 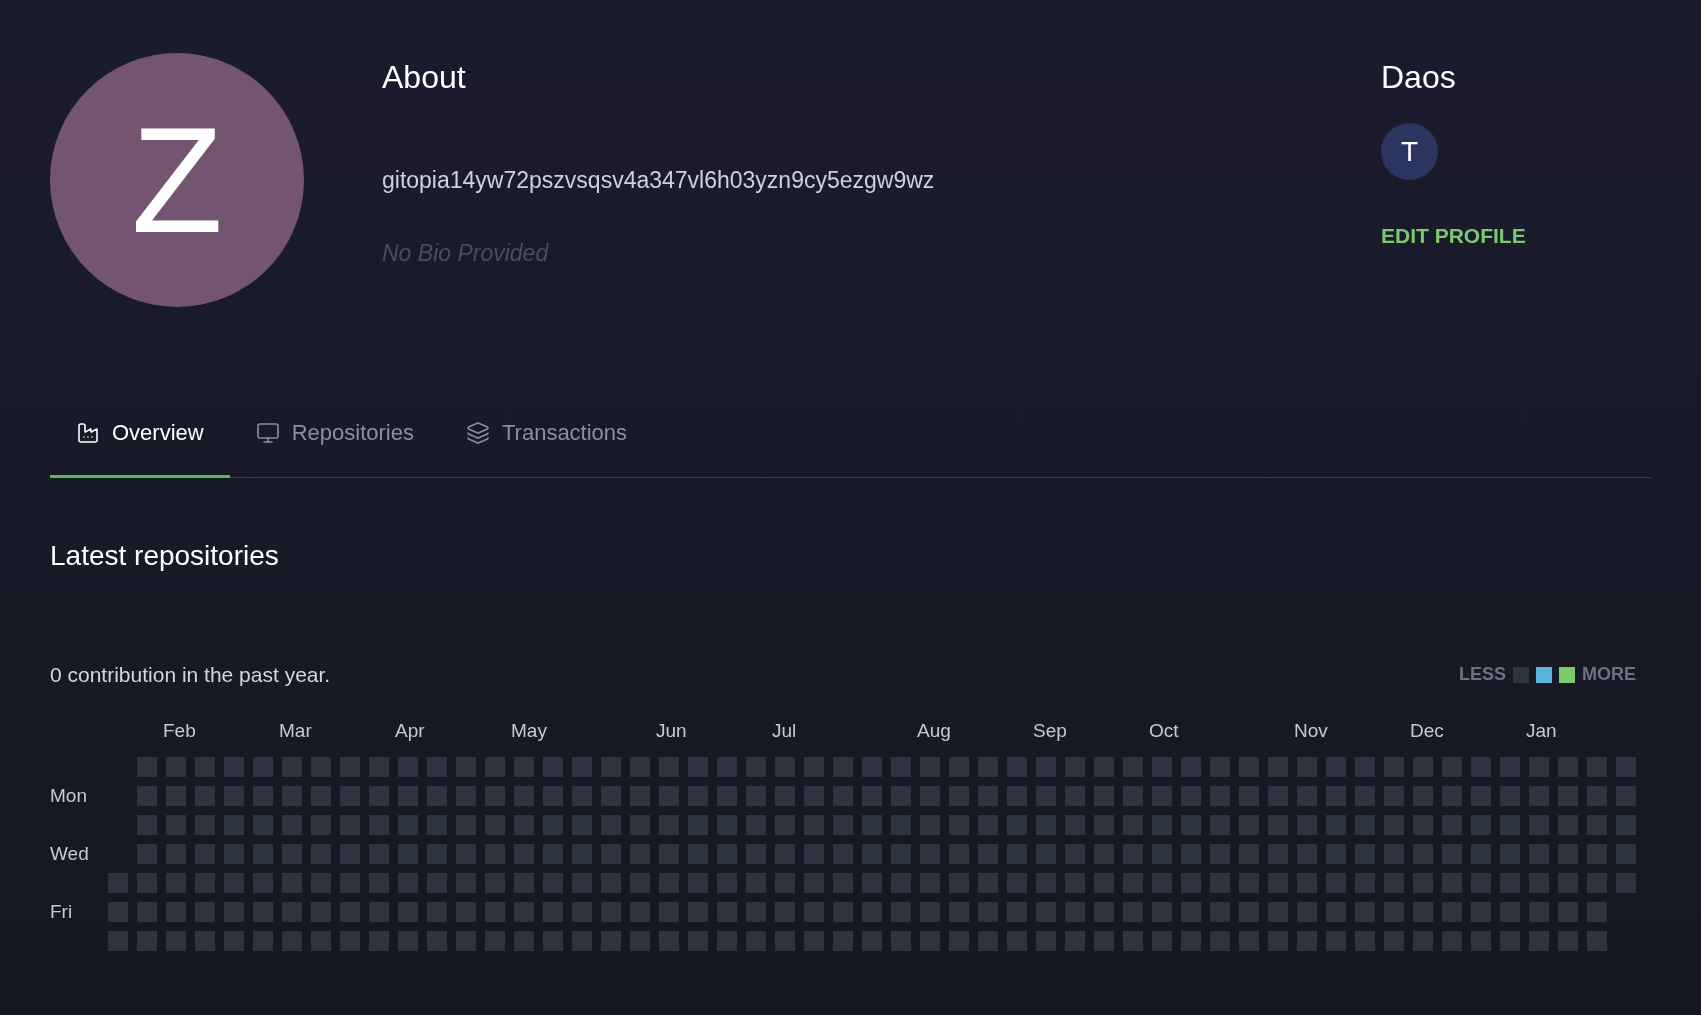 I want to click on month-label: May, so click(x=529, y=730).